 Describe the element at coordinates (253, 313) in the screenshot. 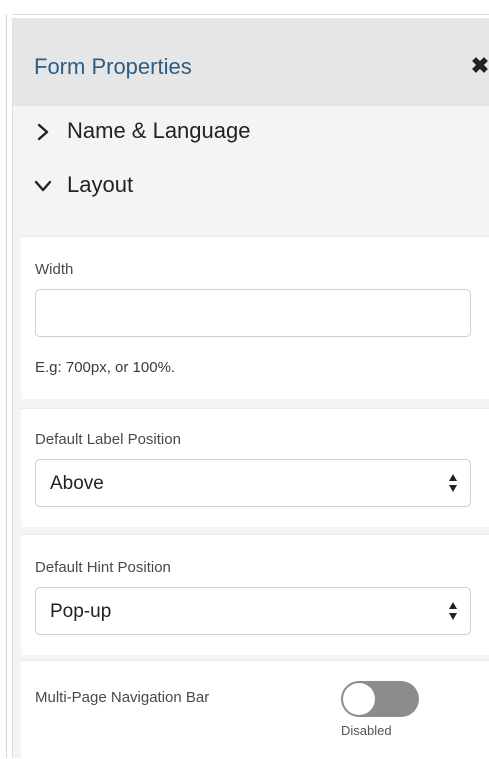

I see `width-input` at that location.